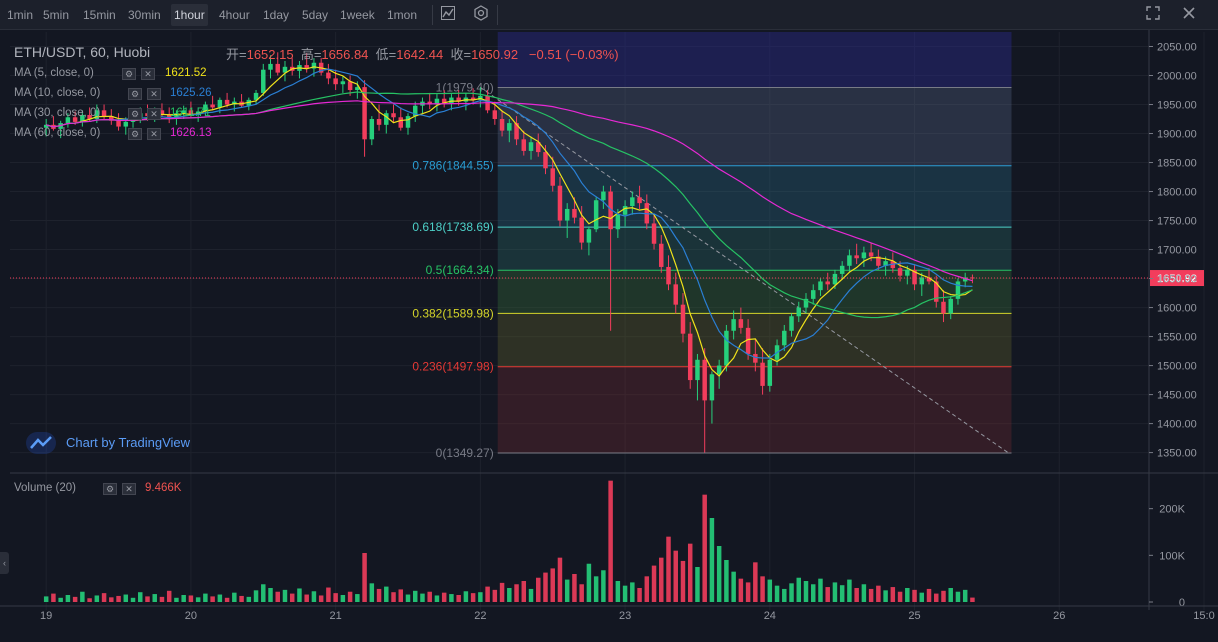 The height and width of the screenshot is (642, 1218). What do you see at coordinates (402, 15) in the screenshot?
I see `timeframe-1mon: 1mon` at bounding box center [402, 15].